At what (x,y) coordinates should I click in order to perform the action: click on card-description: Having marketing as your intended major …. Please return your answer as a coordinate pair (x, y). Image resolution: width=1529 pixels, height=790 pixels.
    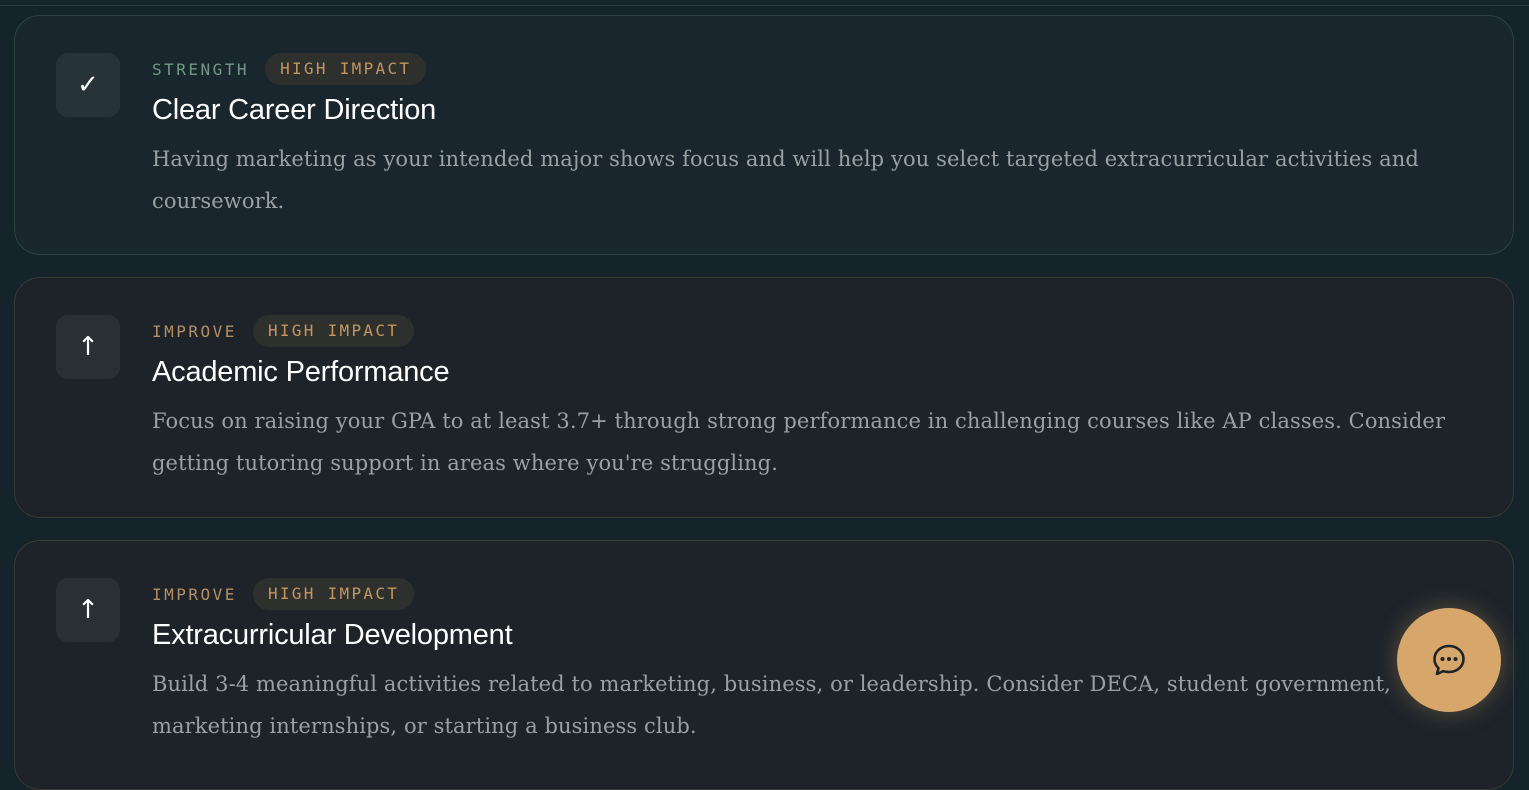
    Looking at the image, I should click on (785, 180).